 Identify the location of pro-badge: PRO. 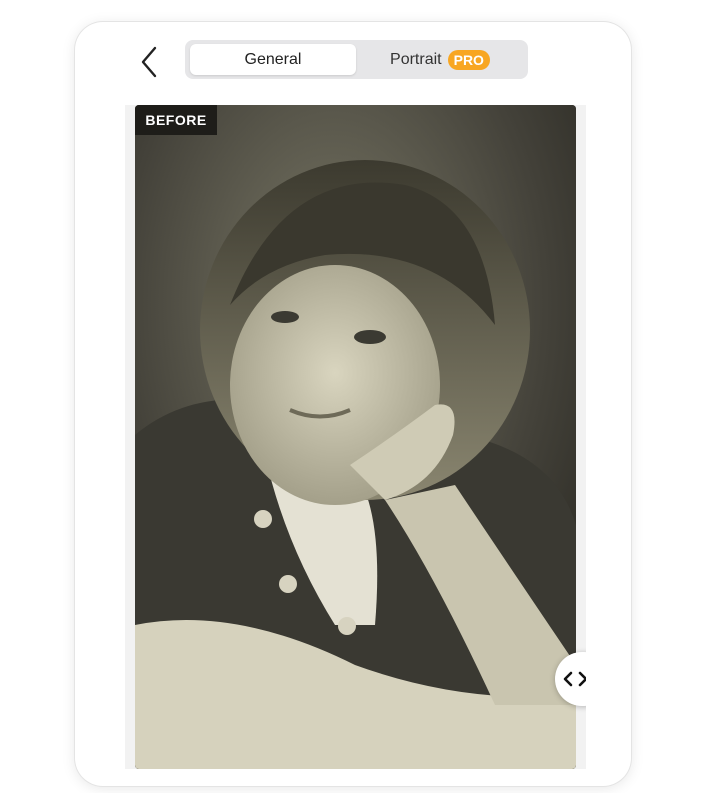
(468, 59).